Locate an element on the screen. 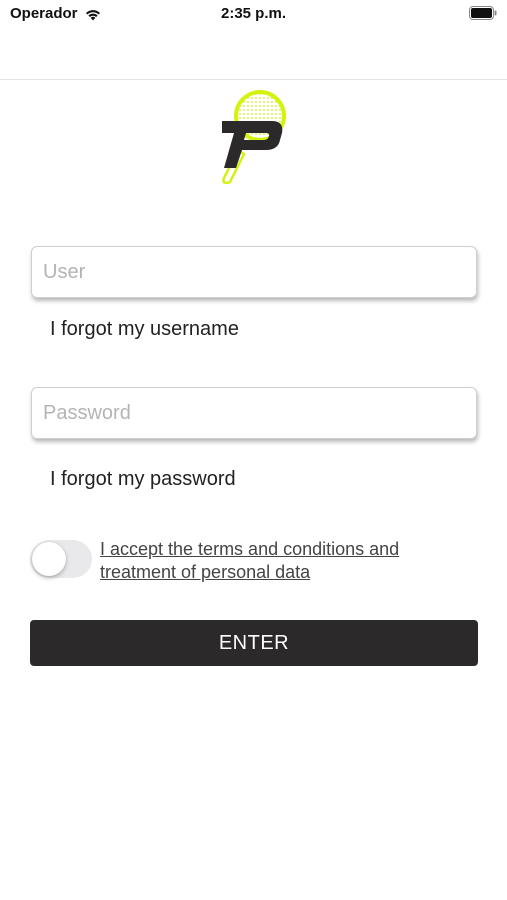 This screenshot has width=507, height=900. terms-toggle is located at coordinates (61, 559).